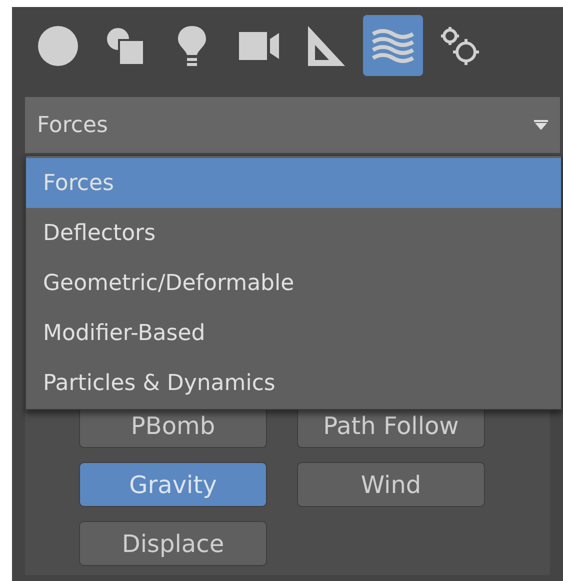 The image size is (563, 581). I want to click on dropdown-option: Modifier-Based, so click(293, 333).